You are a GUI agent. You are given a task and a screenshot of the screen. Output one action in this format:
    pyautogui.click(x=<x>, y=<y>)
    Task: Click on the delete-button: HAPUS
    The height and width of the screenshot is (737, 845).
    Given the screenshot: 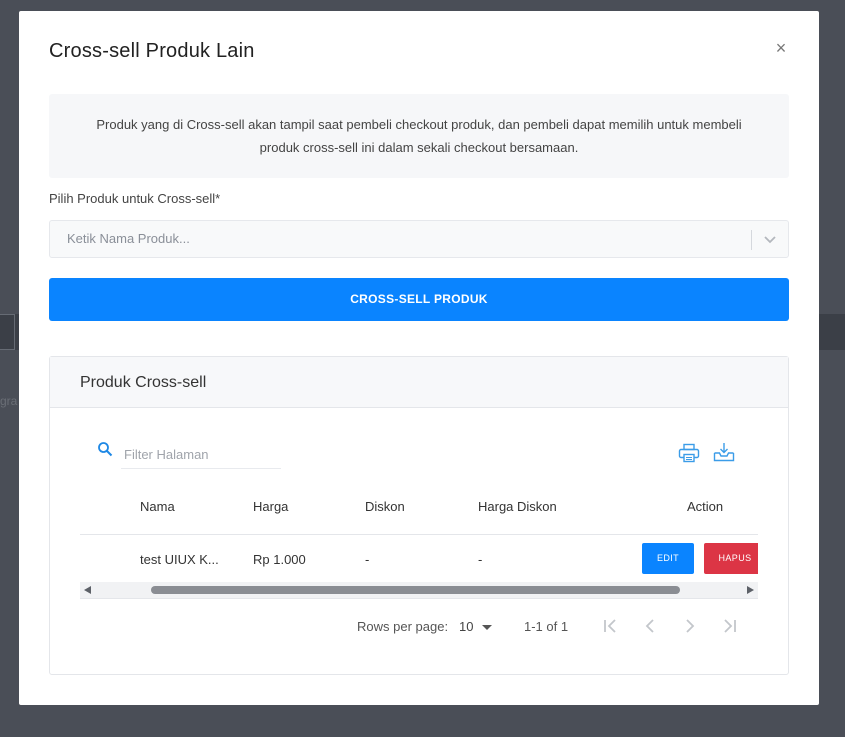 What is the action you would take?
    pyautogui.click(x=731, y=558)
    